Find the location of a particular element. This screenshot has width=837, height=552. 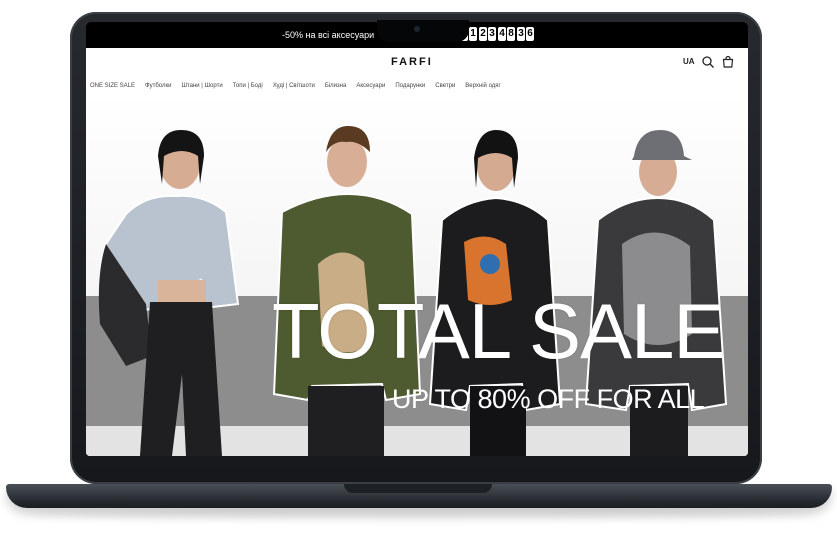

nav-item: Штани | Шорти is located at coordinates (201, 86).